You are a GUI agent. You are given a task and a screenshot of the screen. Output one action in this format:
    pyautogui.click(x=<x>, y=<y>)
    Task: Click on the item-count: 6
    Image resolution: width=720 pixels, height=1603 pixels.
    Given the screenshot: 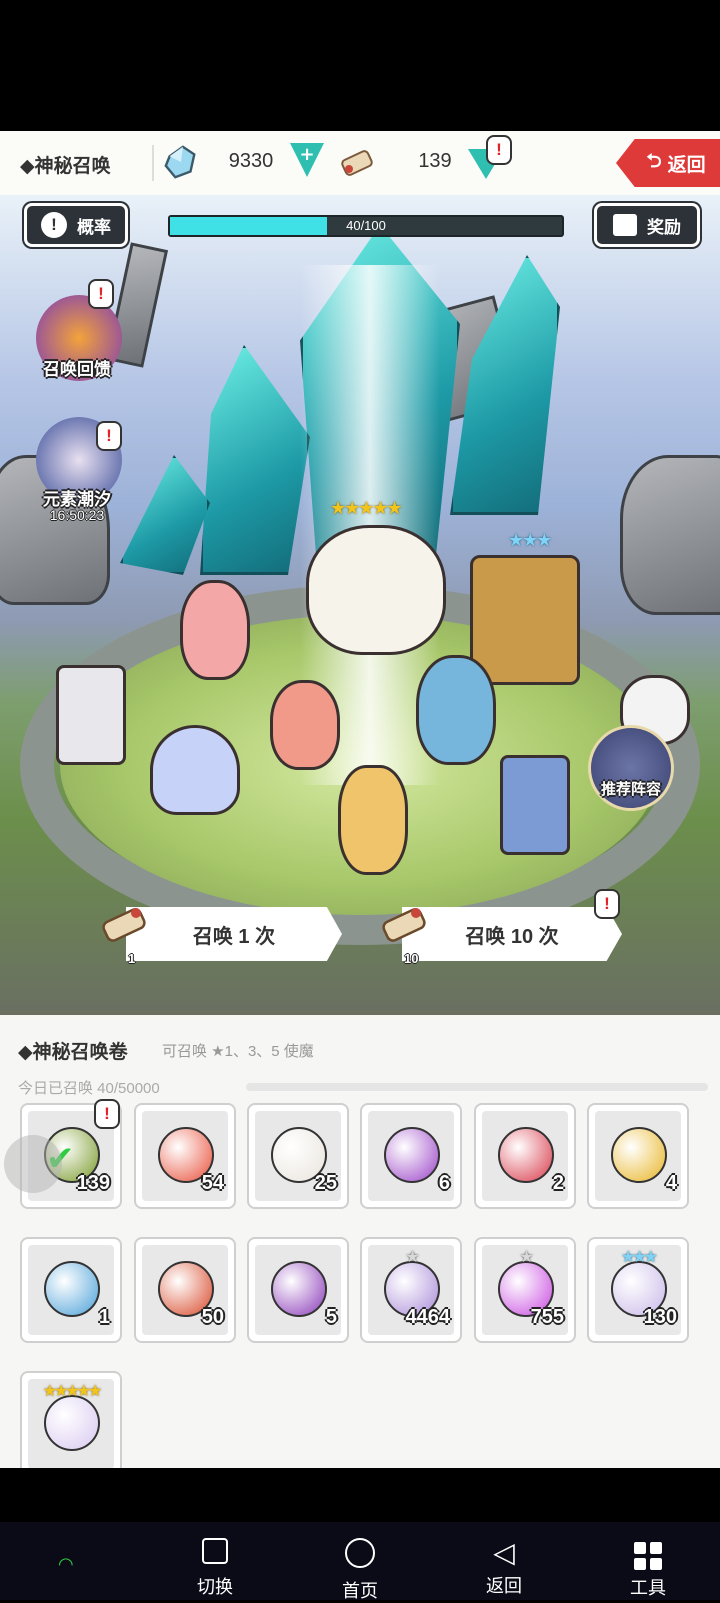 What is the action you would take?
    pyautogui.click(x=444, y=1183)
    